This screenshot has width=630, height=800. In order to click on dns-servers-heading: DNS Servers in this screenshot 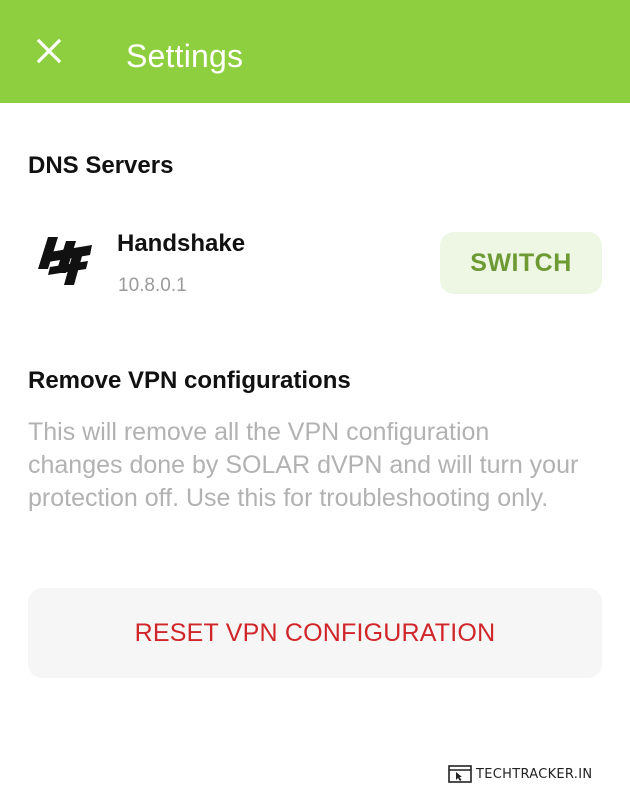, I will do `click(101, 165)`.